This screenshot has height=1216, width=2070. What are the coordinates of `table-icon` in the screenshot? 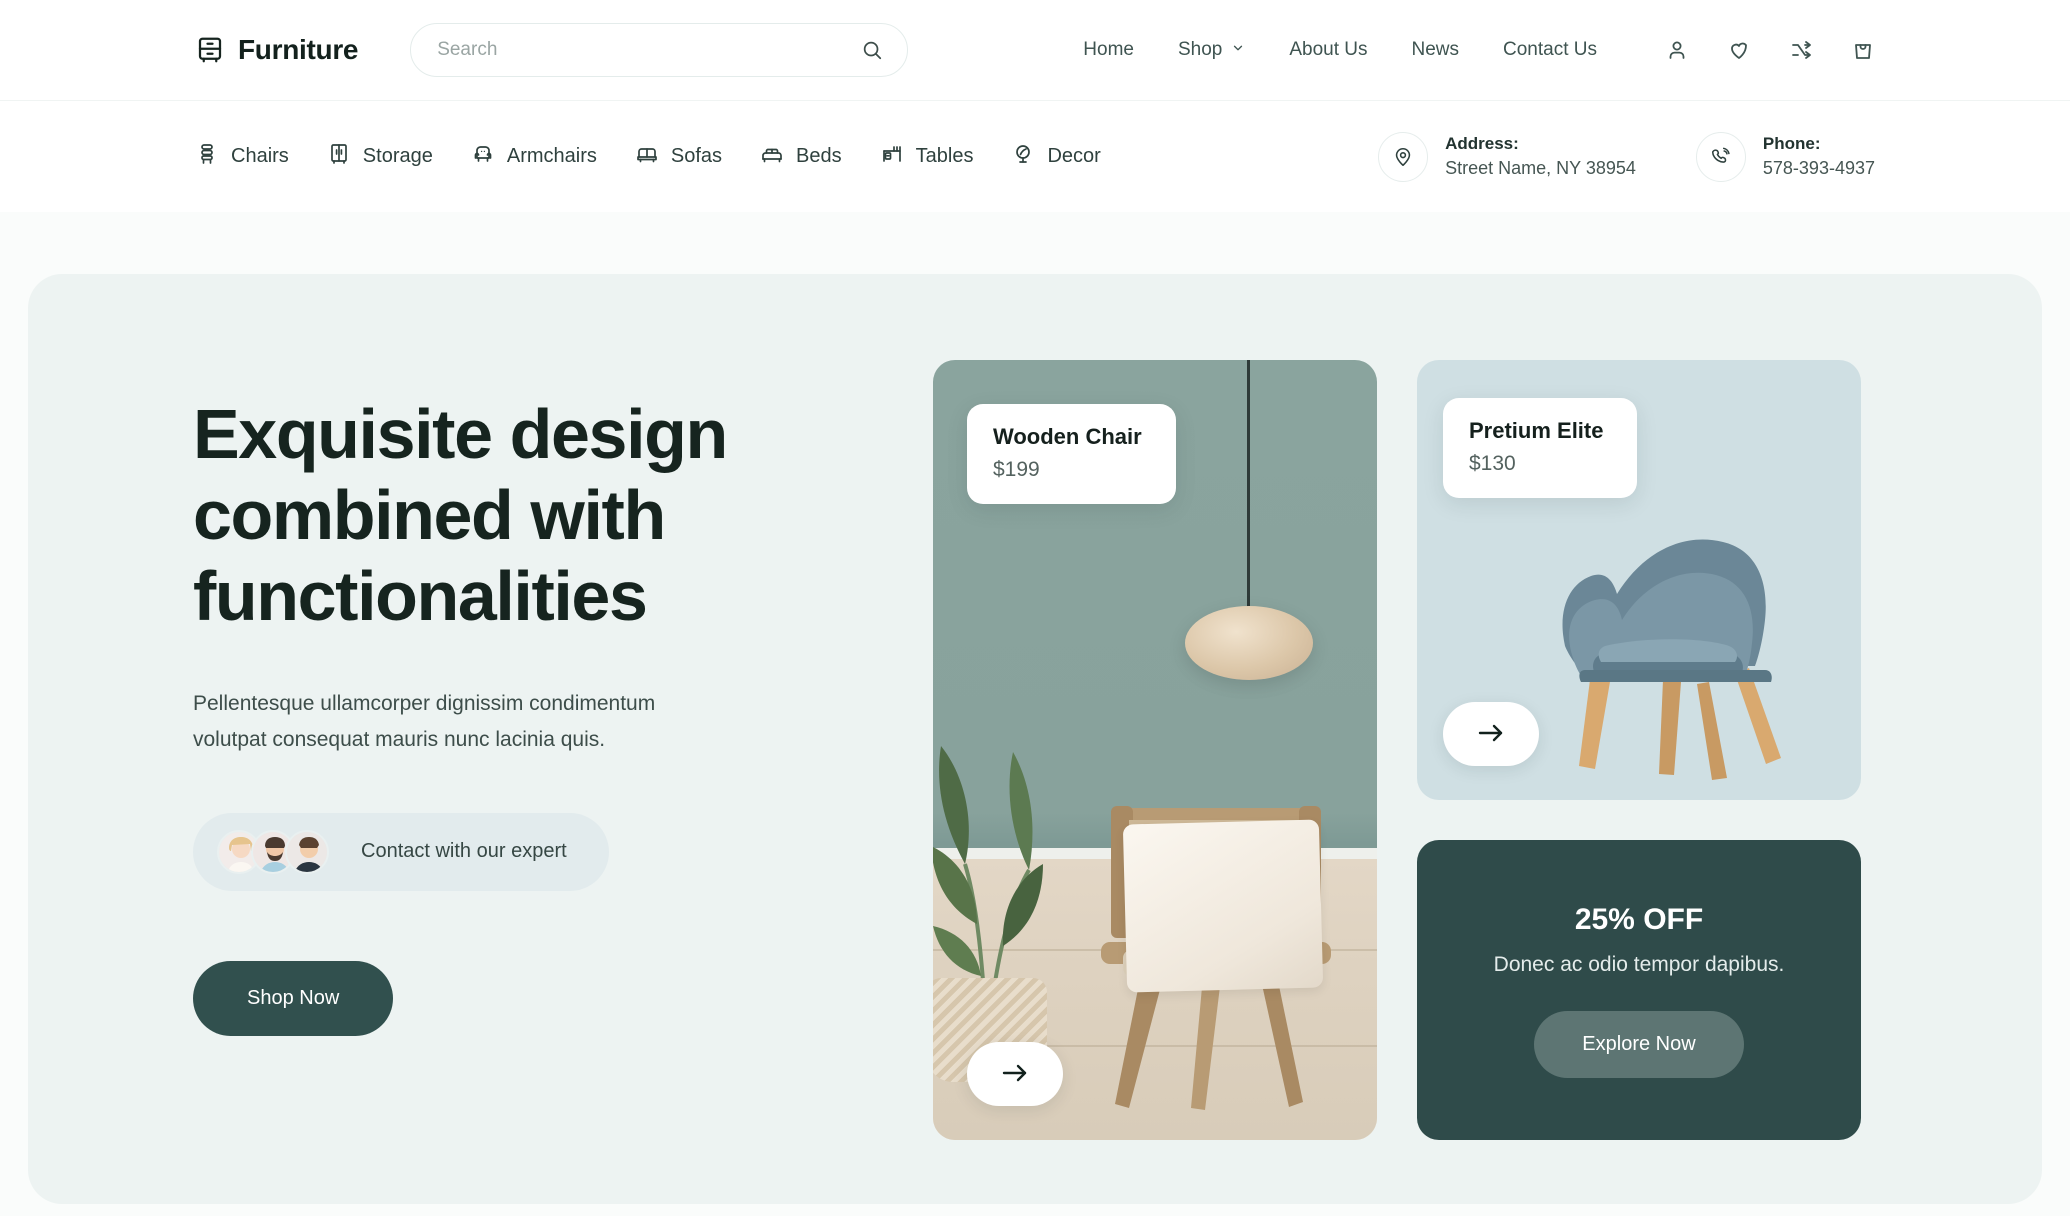 It's located at (892, 157).